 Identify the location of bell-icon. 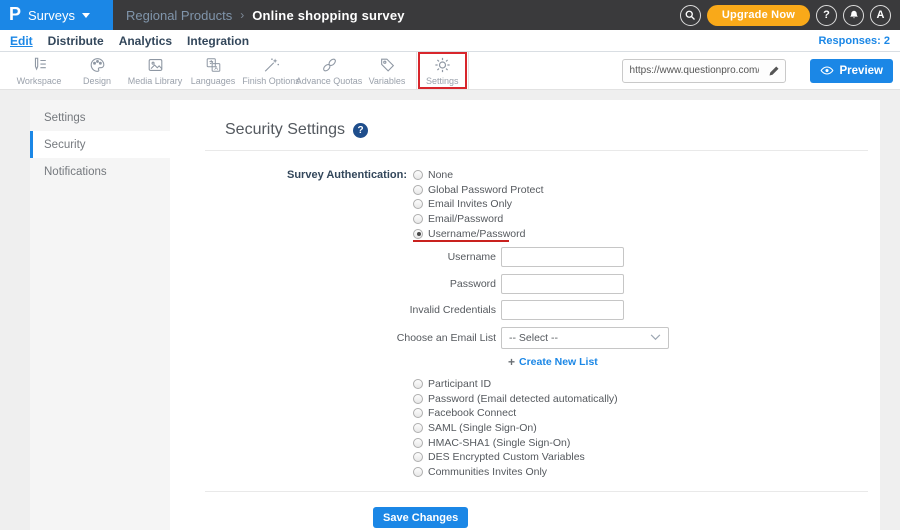
(853, 14).